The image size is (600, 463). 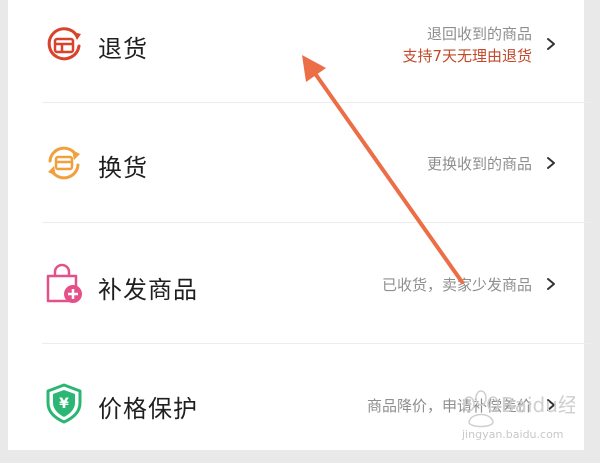 I want to click on menu-item-promo: 支持7天无理由退货, so click(x=467, y=56).